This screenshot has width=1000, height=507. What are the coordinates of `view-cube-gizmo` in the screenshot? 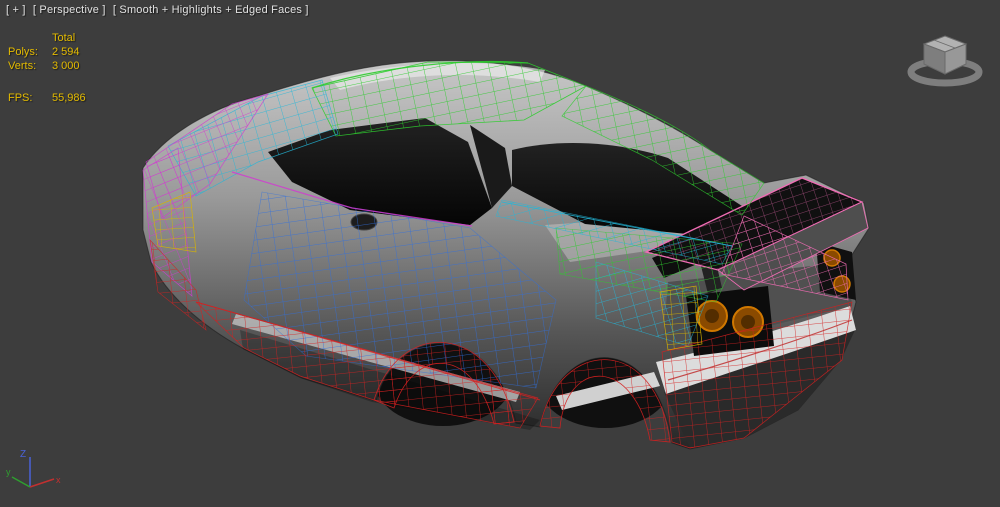 It's located at (945, 58).